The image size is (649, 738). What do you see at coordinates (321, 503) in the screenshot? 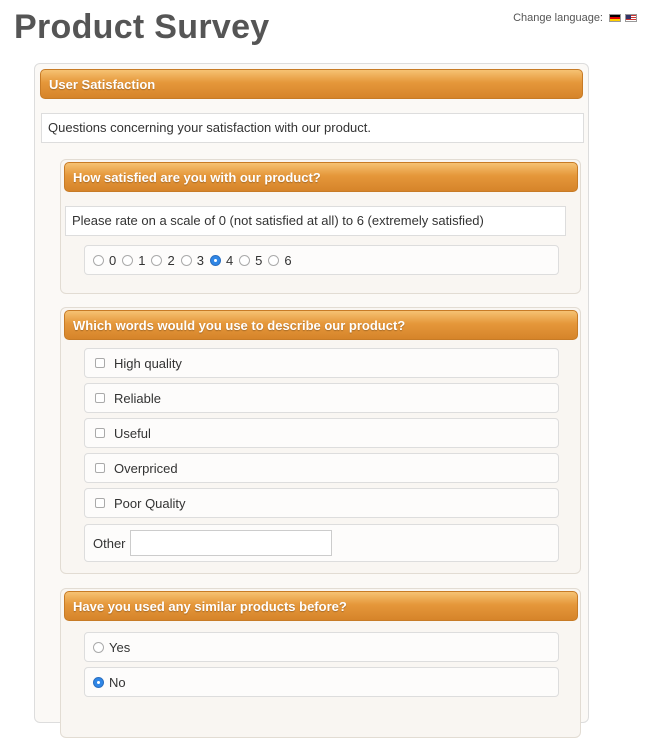
I see `checkbox-option-poor-quality: Poor Quality` at bounding box center [321, 503].